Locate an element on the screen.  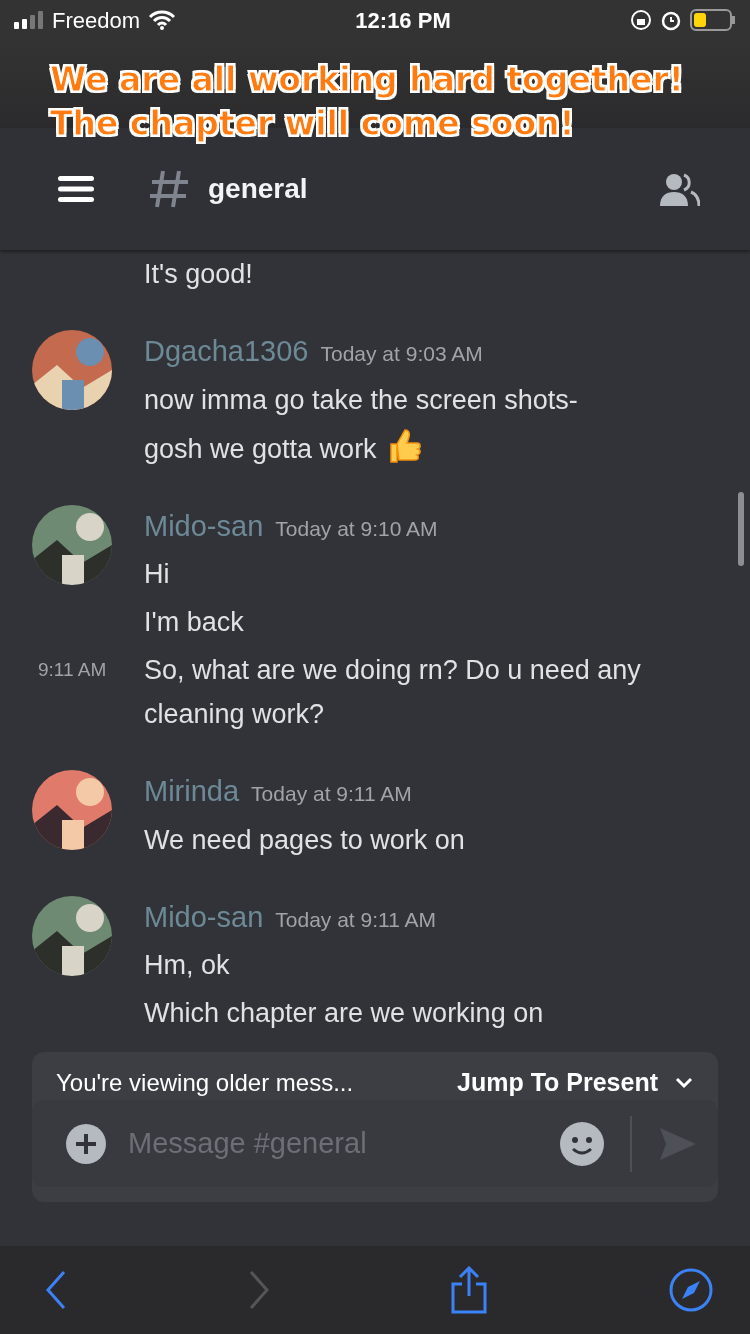
back-icon is located at coordinates (56, 1290).